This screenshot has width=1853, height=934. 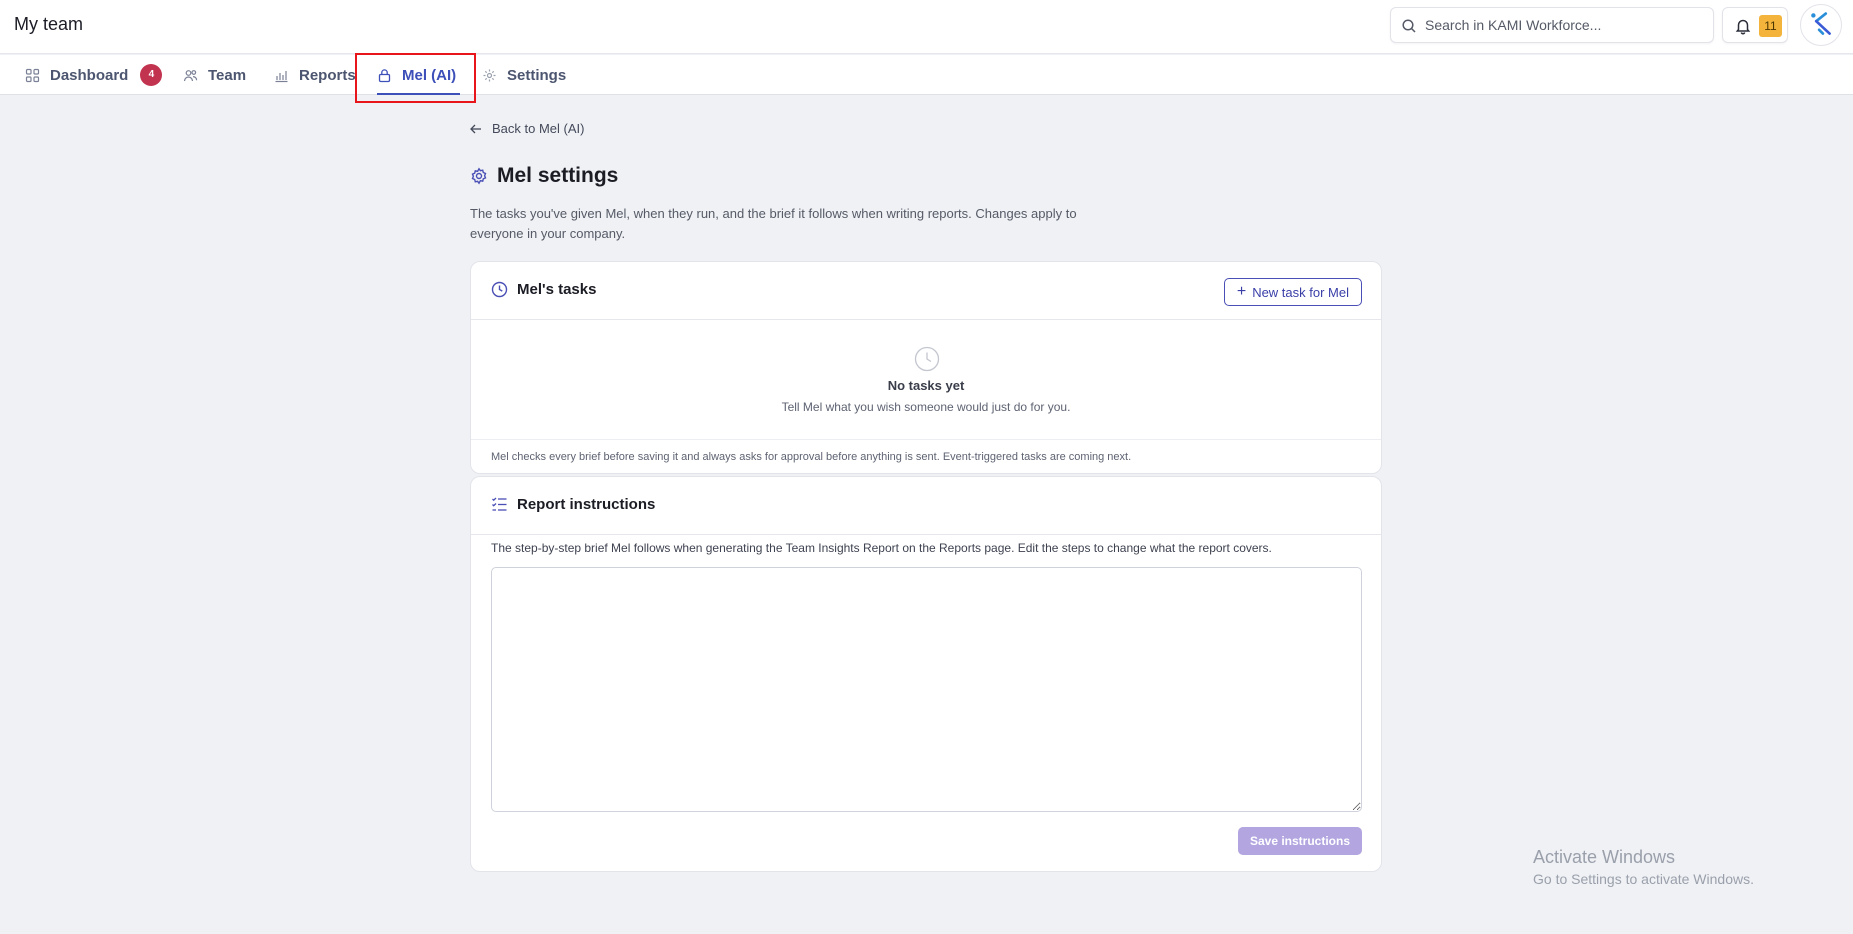 I want to click on tab-settings-label: Settings, so click(x=537, y=75).